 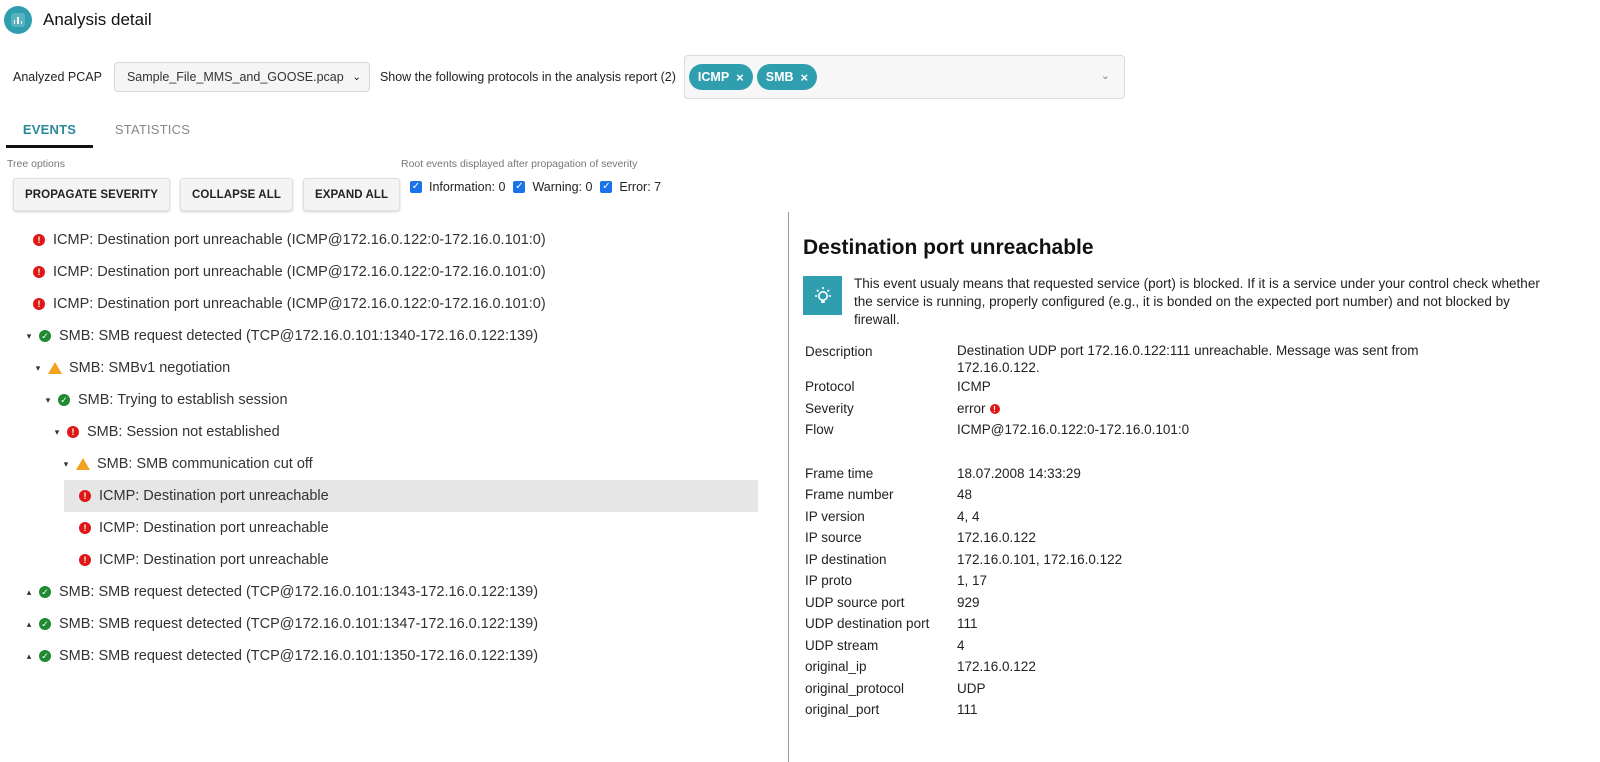 I want to click on tree-row-label: SMB: SMBv1 negotiation, so click(x=150, y=368).